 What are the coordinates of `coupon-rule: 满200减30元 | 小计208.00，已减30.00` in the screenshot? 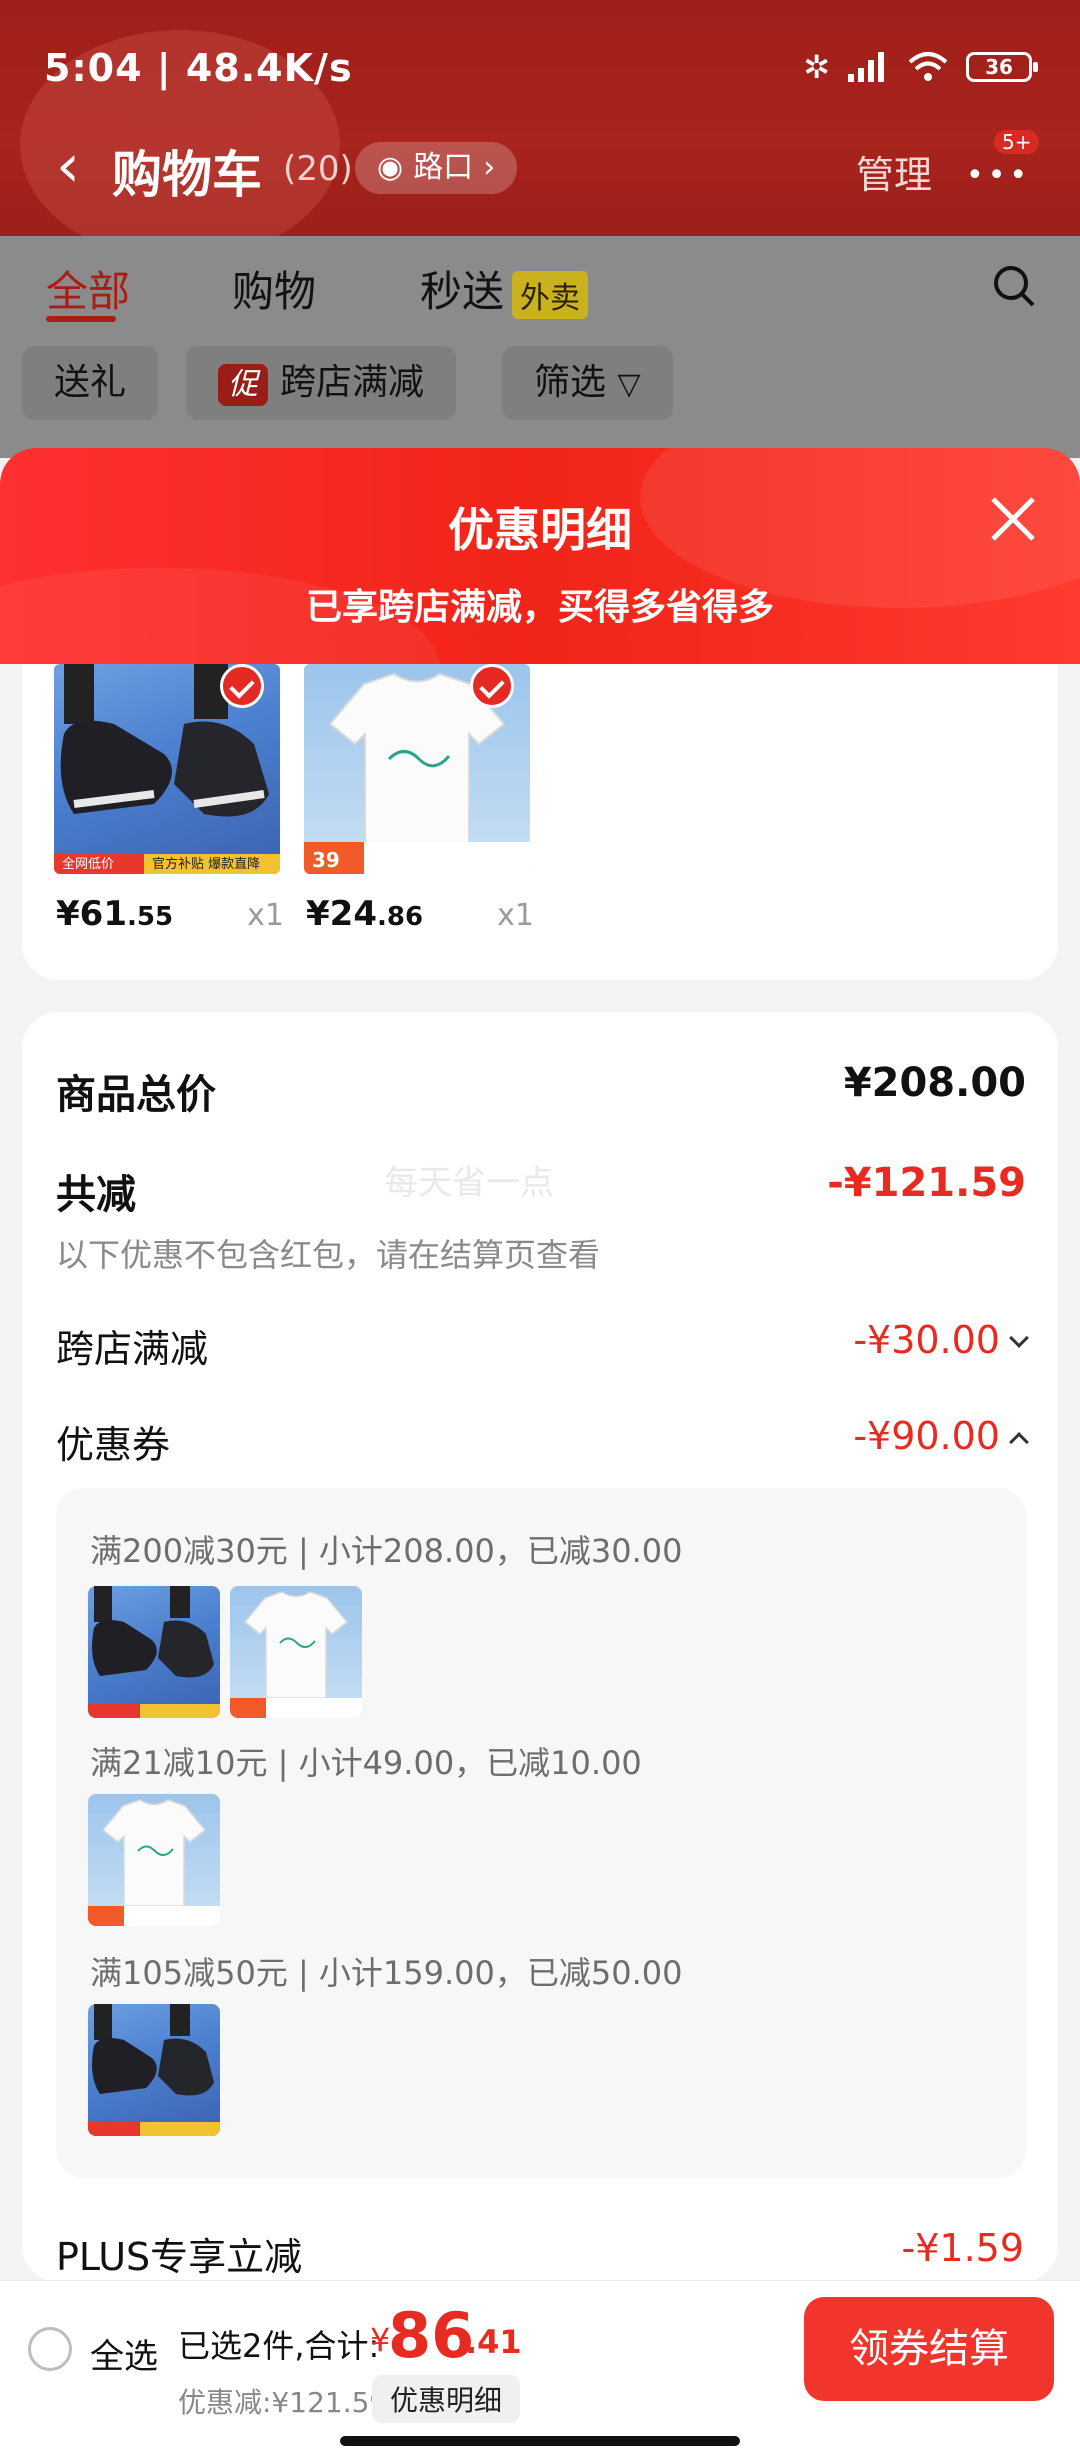 It's located at (386, 1551).